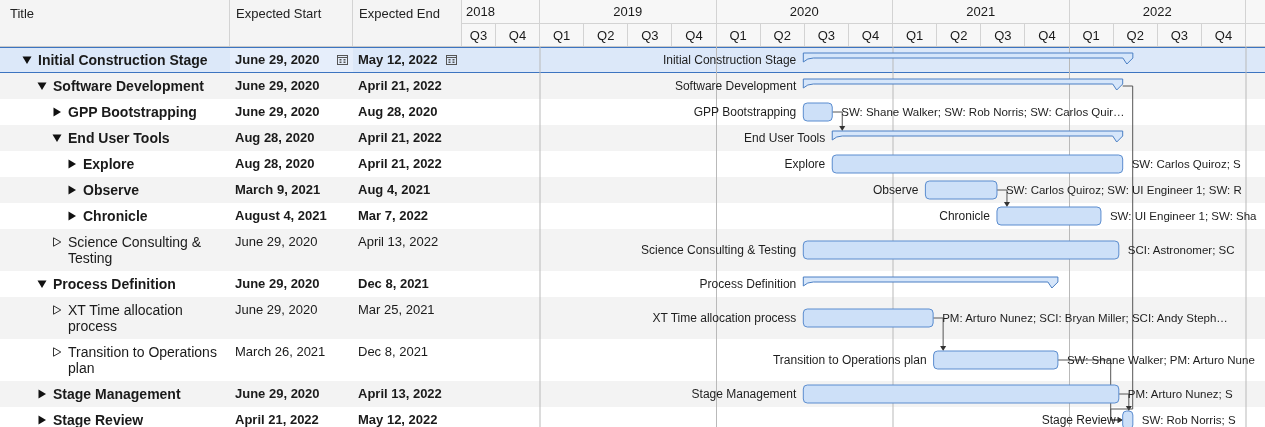 This screenshot has width=1265, height=427. Describe the element at coordinates (115, 216) in the screenshot. I see `task-title: Chronicle` at that location.